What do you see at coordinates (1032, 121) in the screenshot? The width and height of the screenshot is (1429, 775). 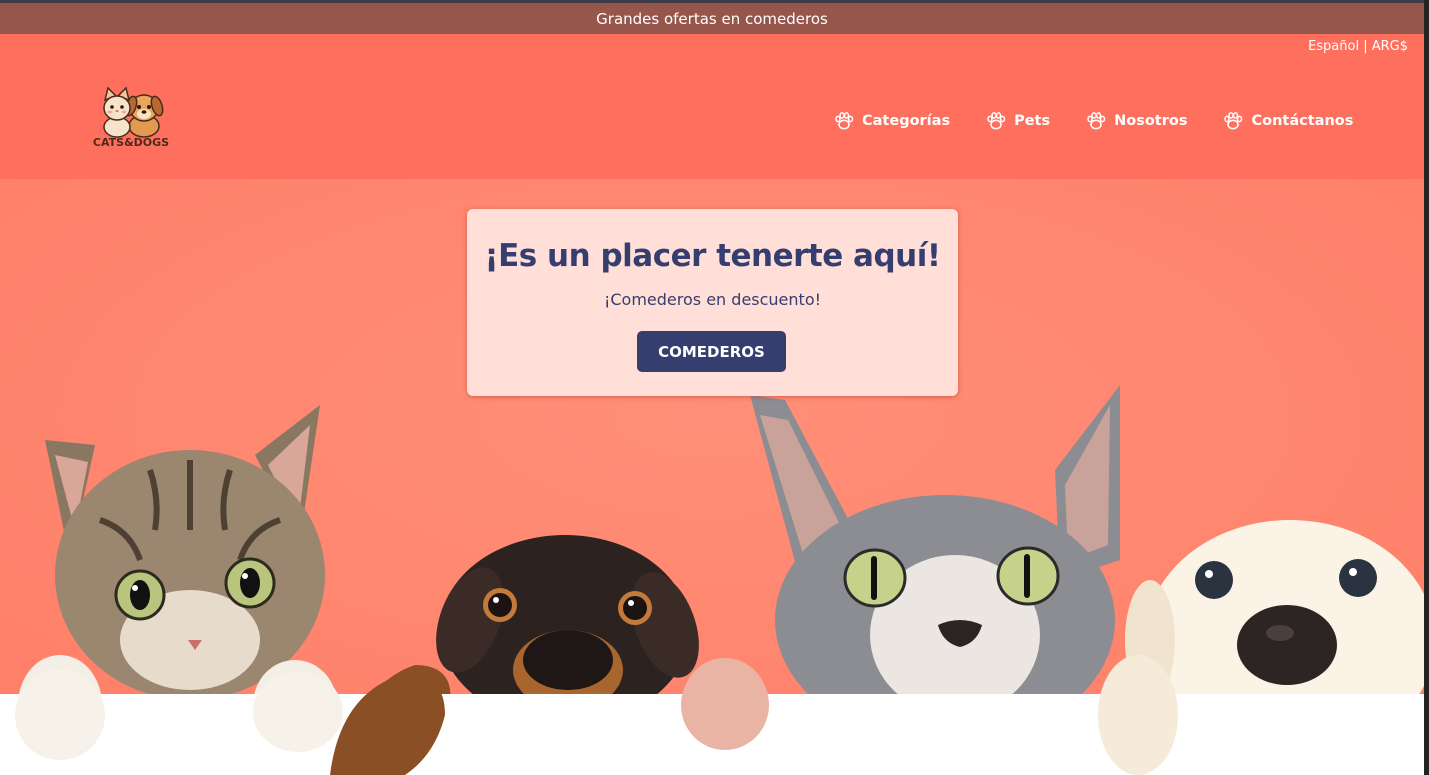 I see `nav-label: Pets` at bounding box center [1032, 121].